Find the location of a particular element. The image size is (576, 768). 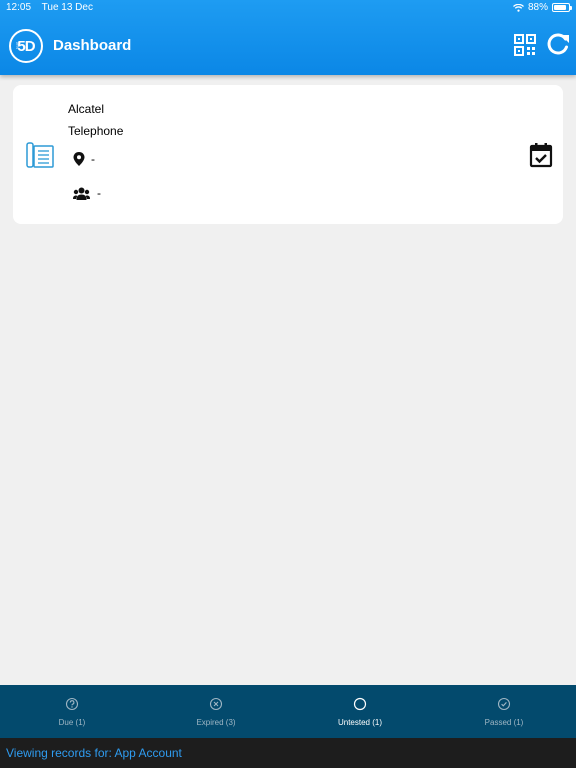

users-icon is located at coordinates (81, 193).